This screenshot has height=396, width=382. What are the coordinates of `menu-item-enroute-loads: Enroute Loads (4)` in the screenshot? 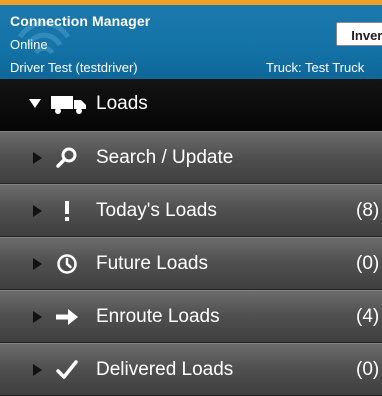 It's located at (191, 316).